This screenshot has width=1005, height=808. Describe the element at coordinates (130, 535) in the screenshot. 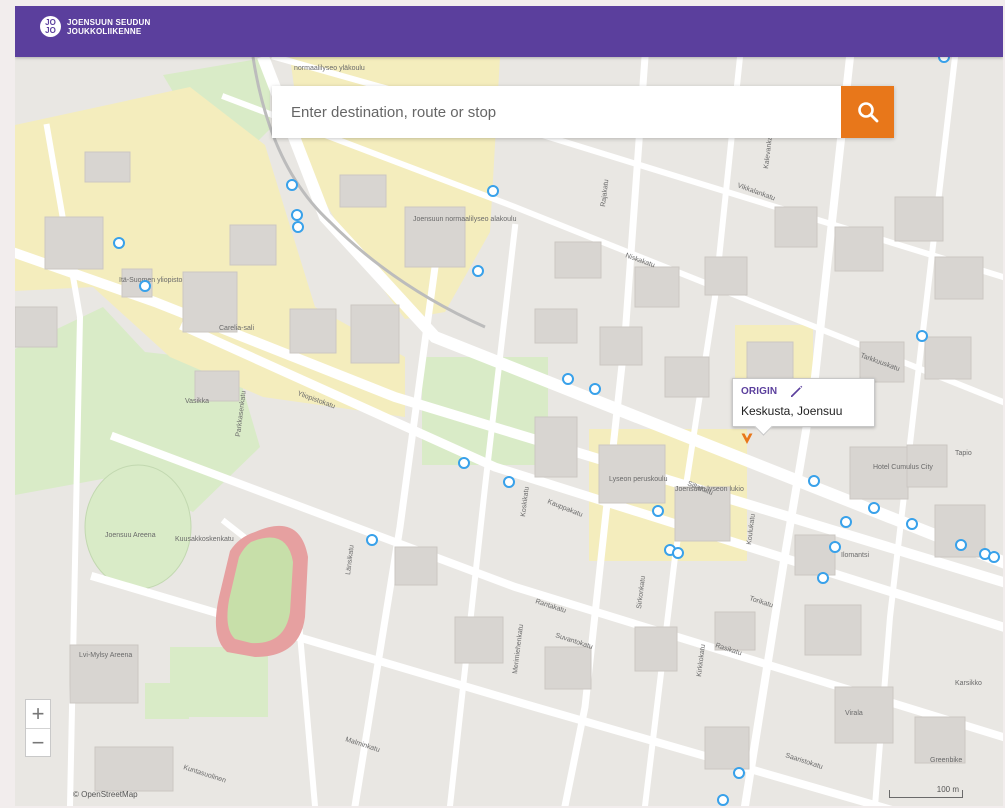

I see `map-label-joensuu-areena: Joensuu Areena` at that location.